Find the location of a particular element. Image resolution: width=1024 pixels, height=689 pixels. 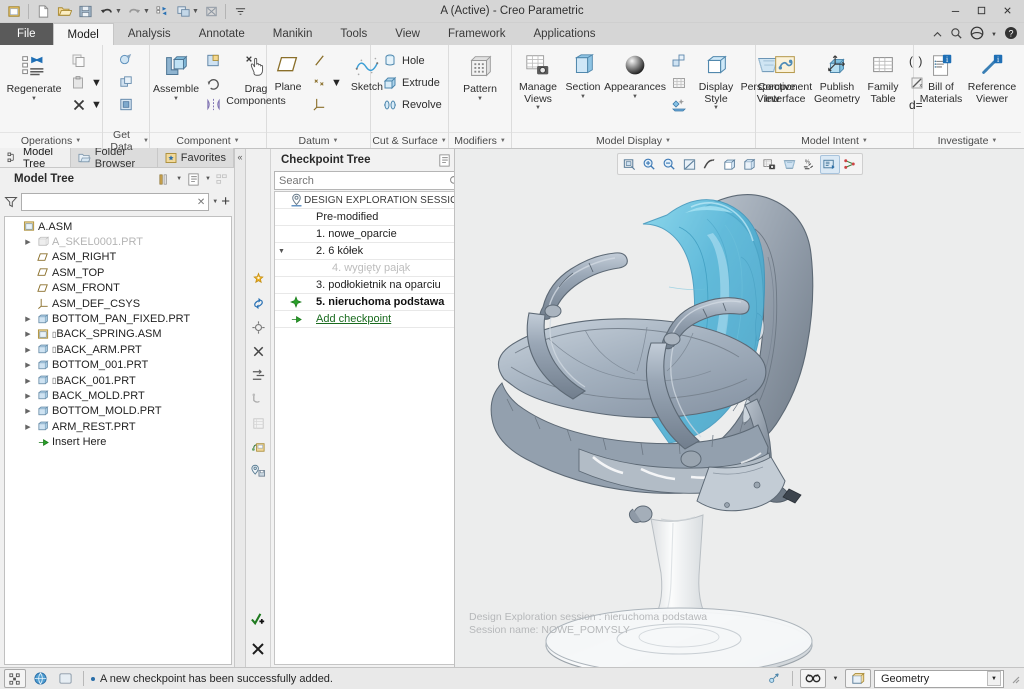

pattern-button: Pattern ▼ is located at coordinates (480, 77).